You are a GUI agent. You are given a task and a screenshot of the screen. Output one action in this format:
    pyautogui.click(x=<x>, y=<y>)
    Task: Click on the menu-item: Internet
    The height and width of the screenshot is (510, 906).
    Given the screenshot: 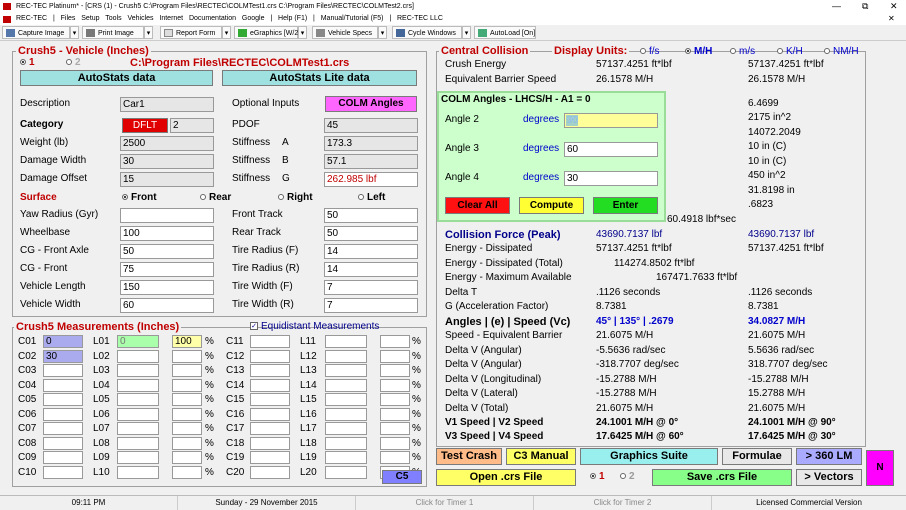 What is the action you would take?
    pyautogui.click(x=171, y=18)
    